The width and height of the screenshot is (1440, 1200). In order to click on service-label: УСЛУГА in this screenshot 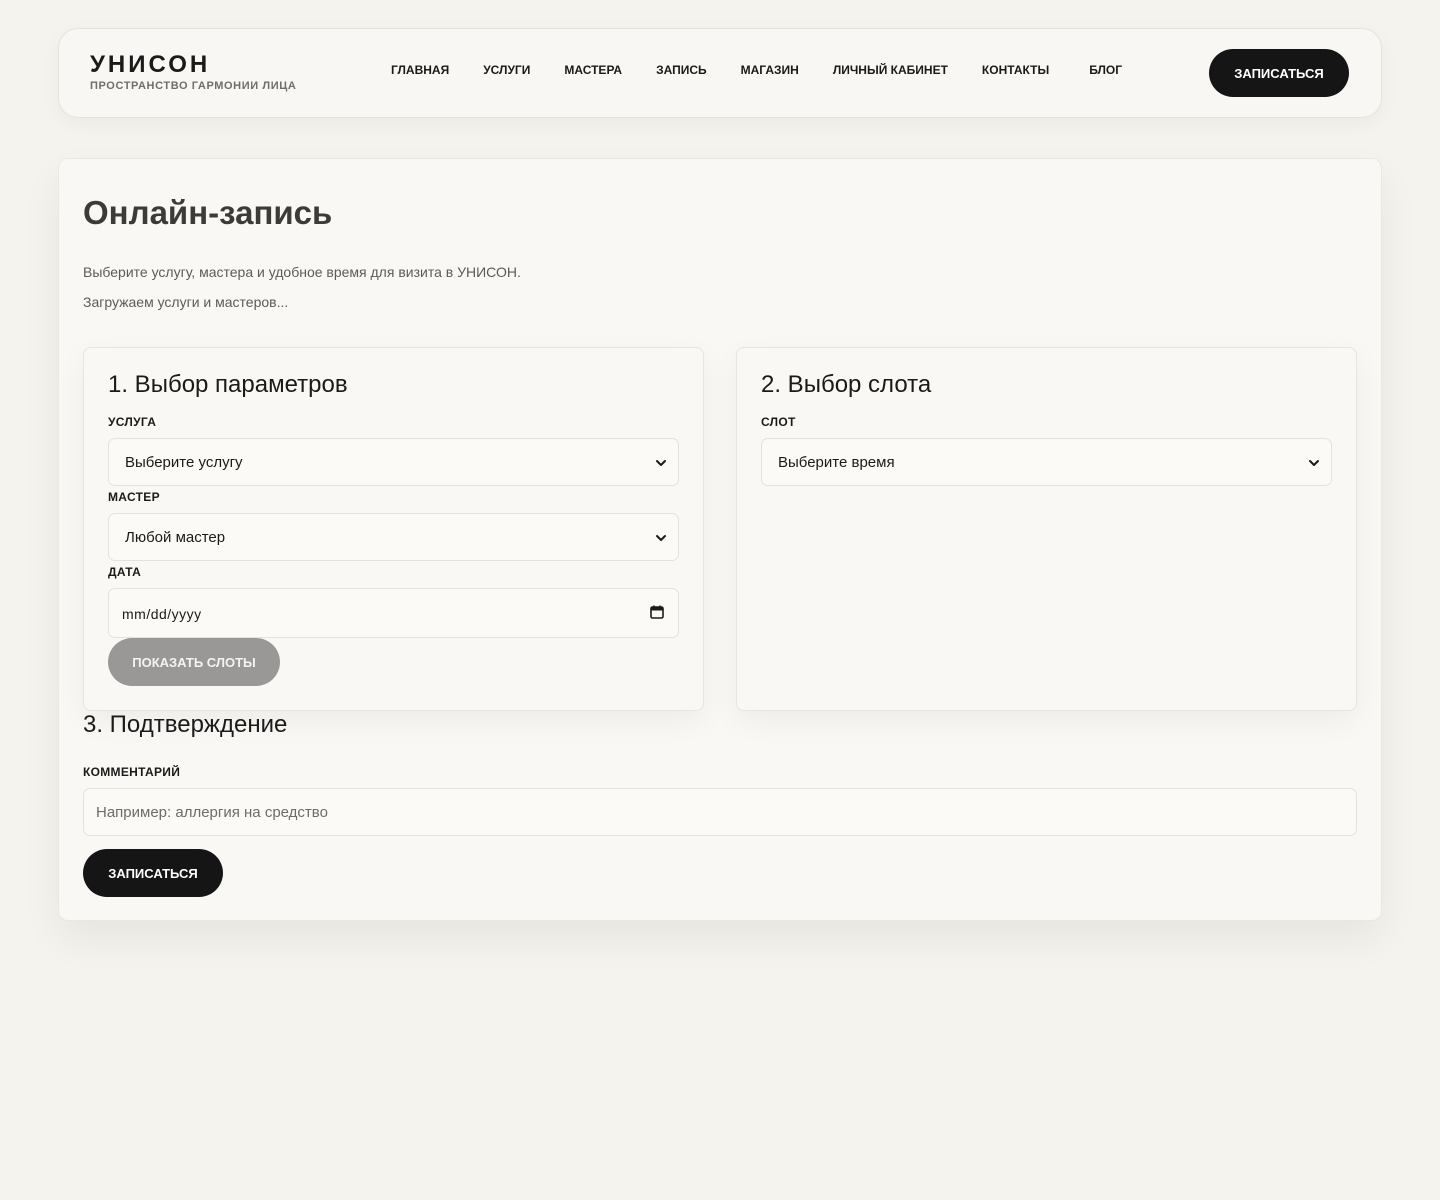, I will do `click(132, 422)`.